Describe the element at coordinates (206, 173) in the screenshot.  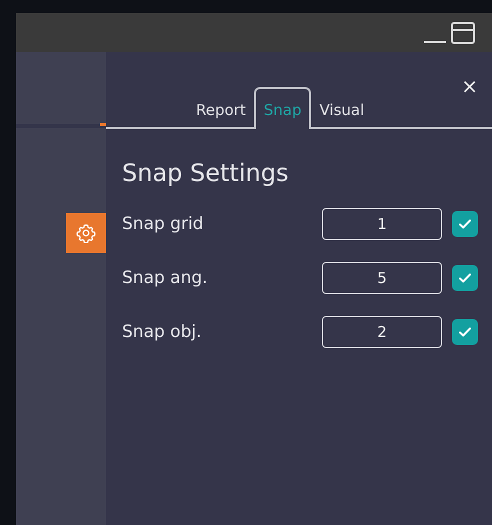
I see `section-heading: Snap Settings` at that location.